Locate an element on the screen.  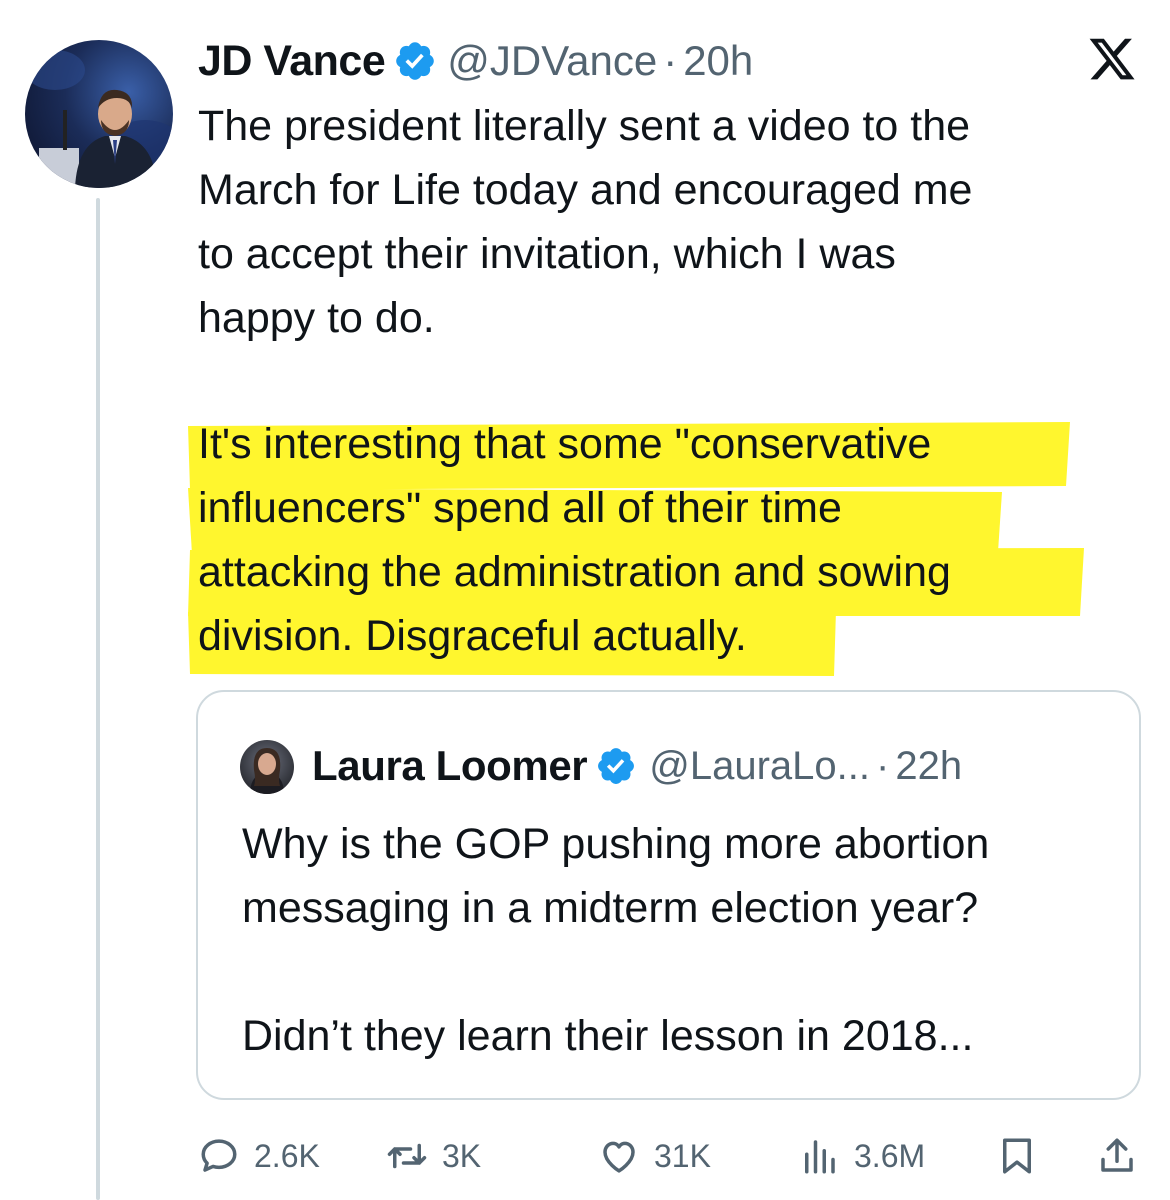
like-count: 31K is located at coordinates (682, 1155).